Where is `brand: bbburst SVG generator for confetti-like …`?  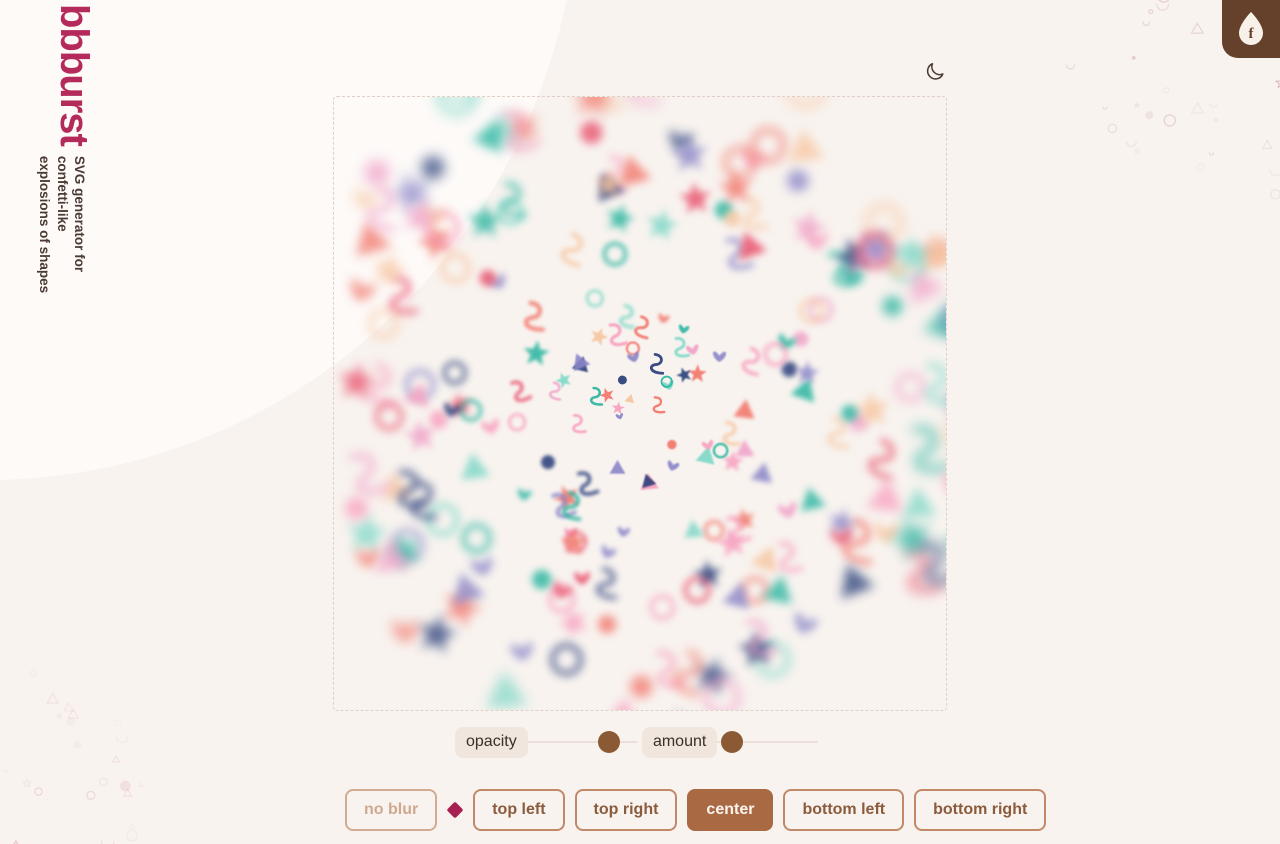
brand: bbburst SVG generator for confetti-like … is located at coordinates (48, 150).